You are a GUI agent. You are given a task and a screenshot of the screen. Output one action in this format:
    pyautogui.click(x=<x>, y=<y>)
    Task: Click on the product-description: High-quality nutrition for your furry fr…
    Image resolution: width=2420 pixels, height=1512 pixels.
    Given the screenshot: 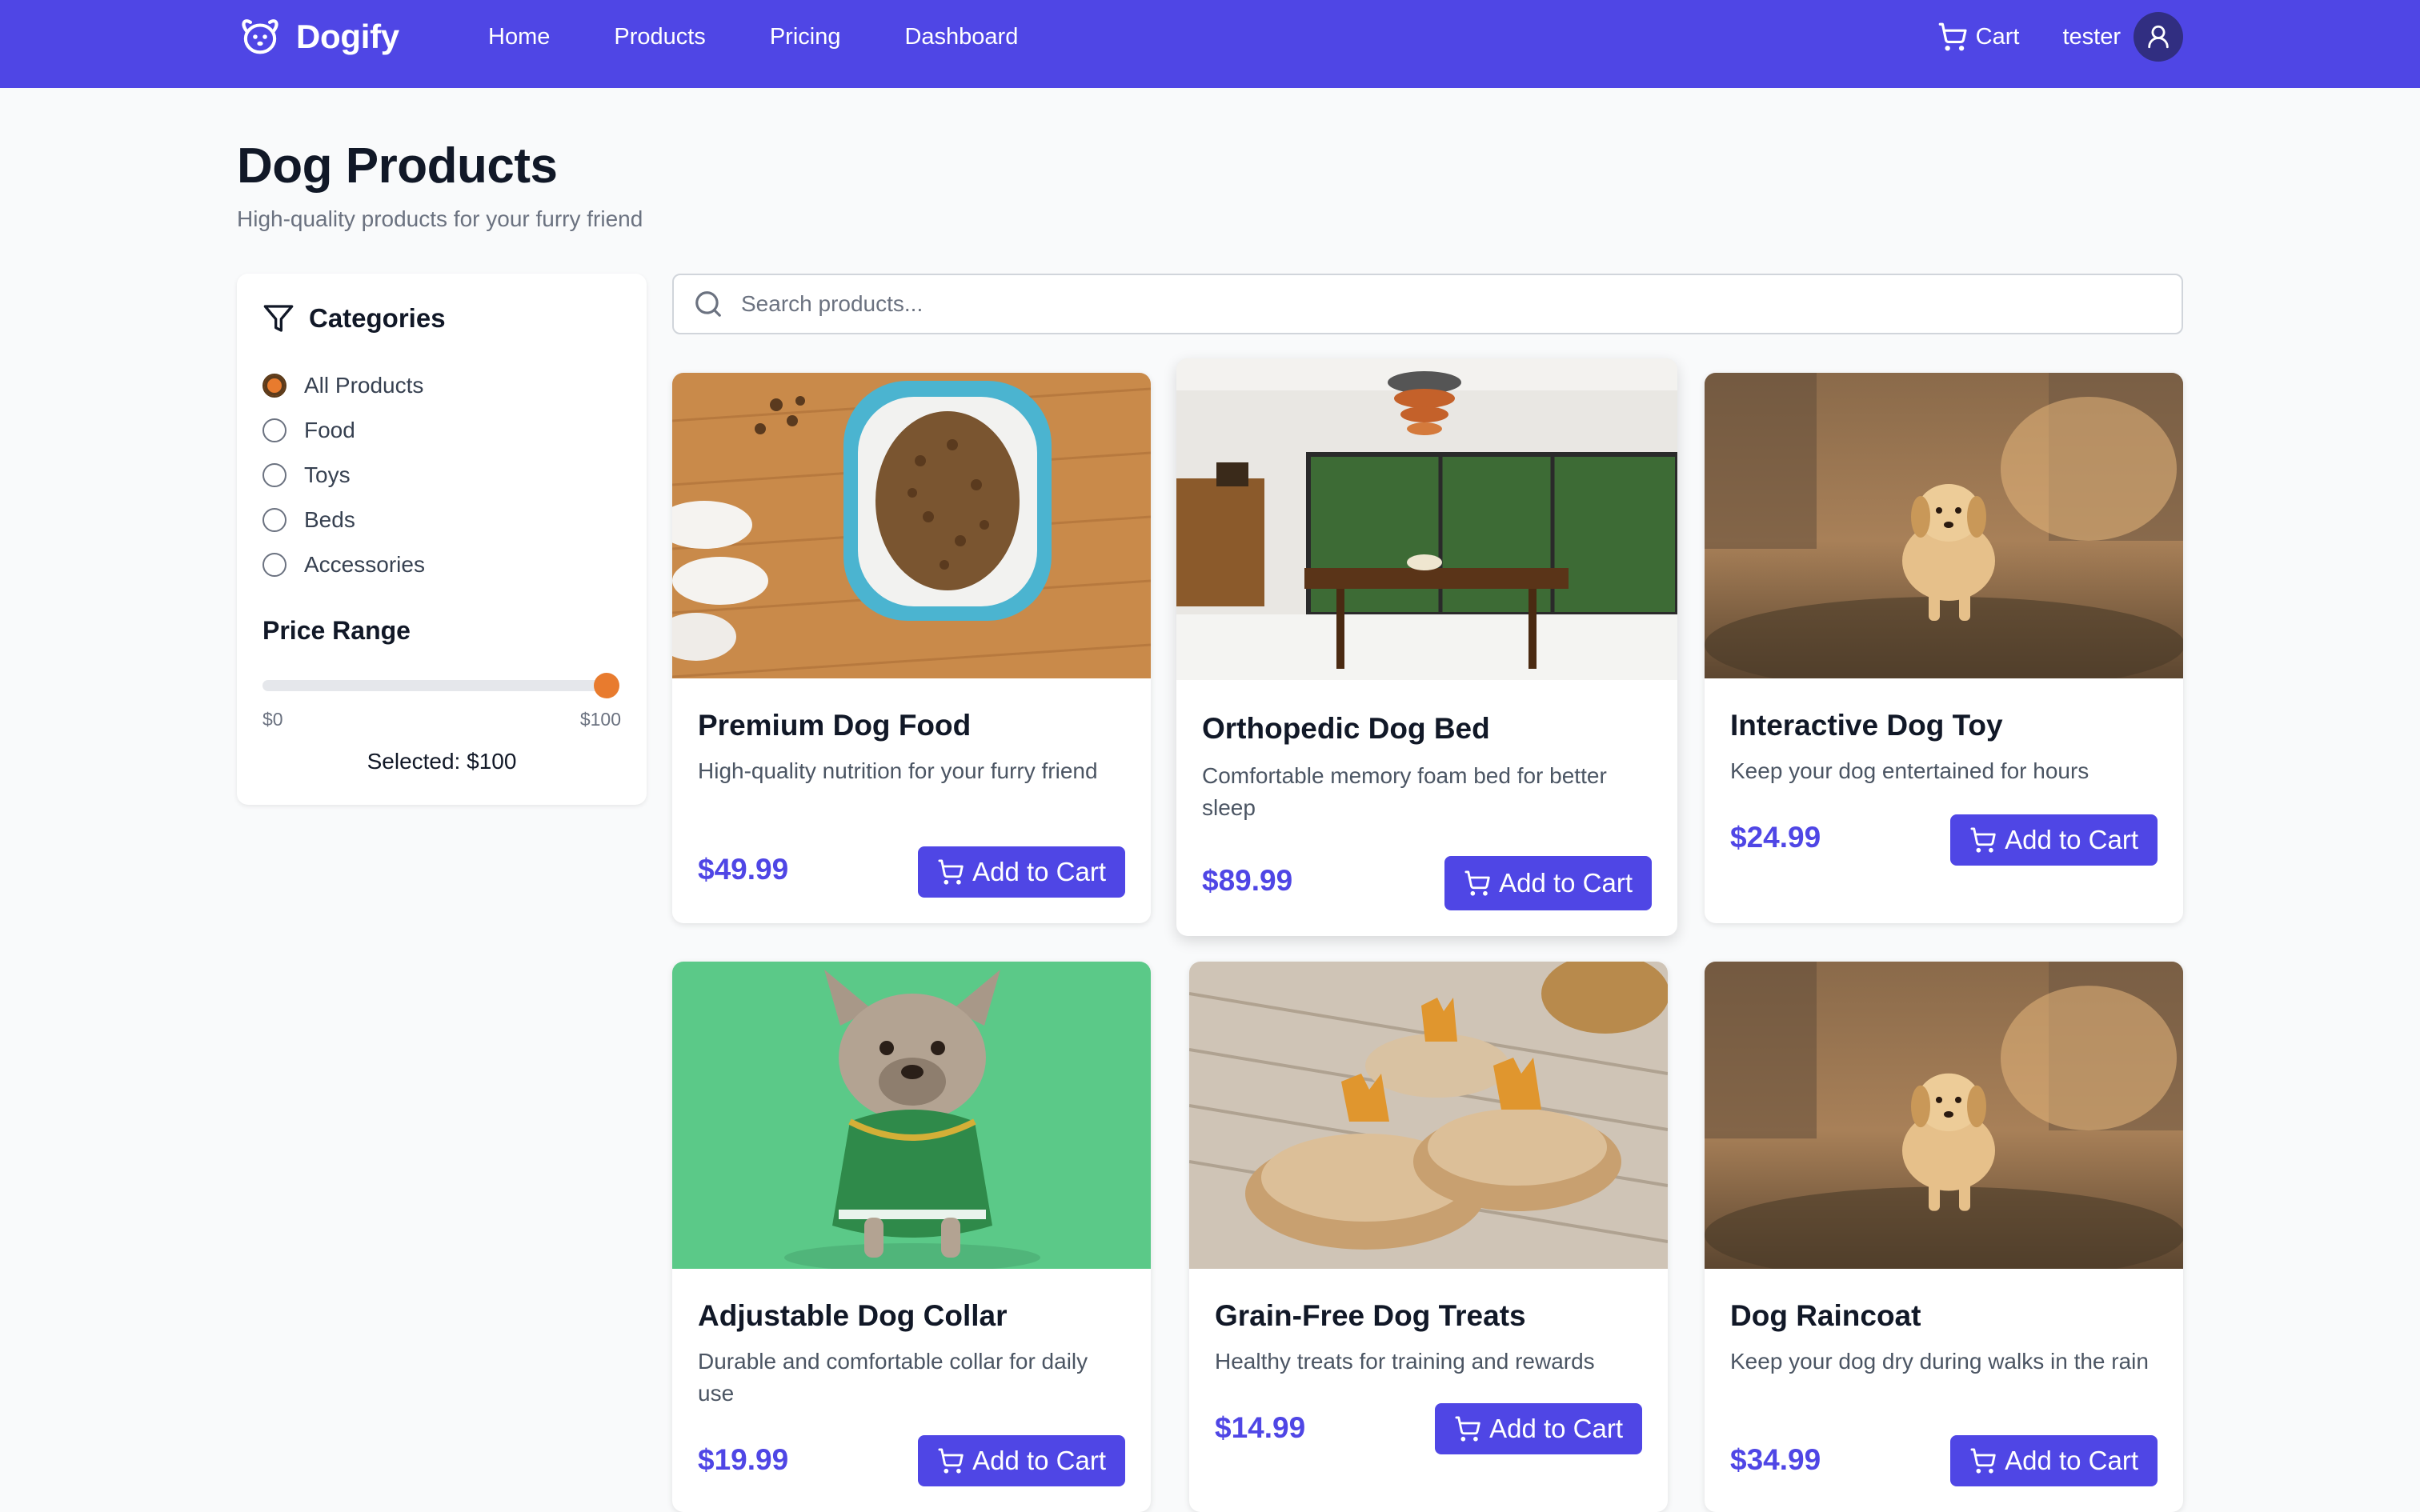 What is the action you would take?
    pyautogui.click(x=898, y=770)
    